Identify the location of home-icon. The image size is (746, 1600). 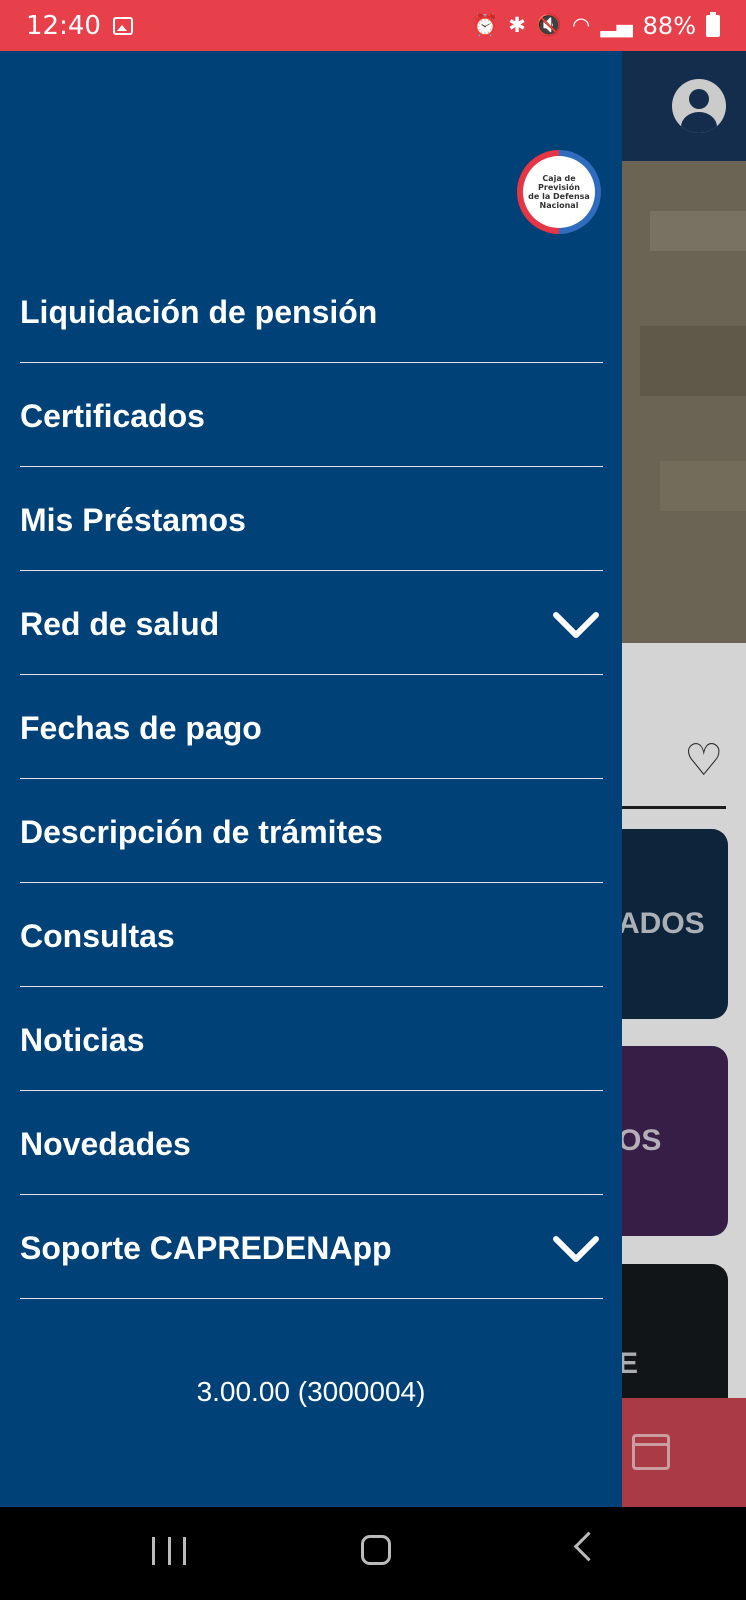
(376, 1550).